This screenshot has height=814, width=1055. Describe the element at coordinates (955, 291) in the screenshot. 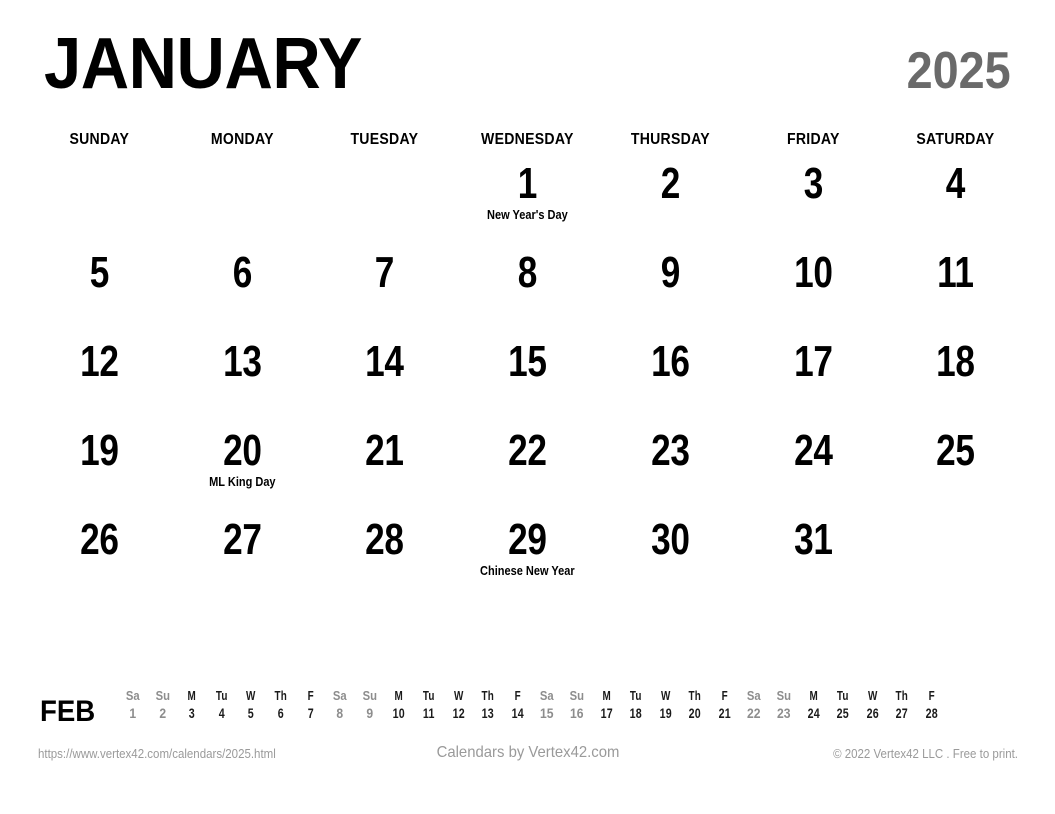

I see `day-cell: 11` at that location.